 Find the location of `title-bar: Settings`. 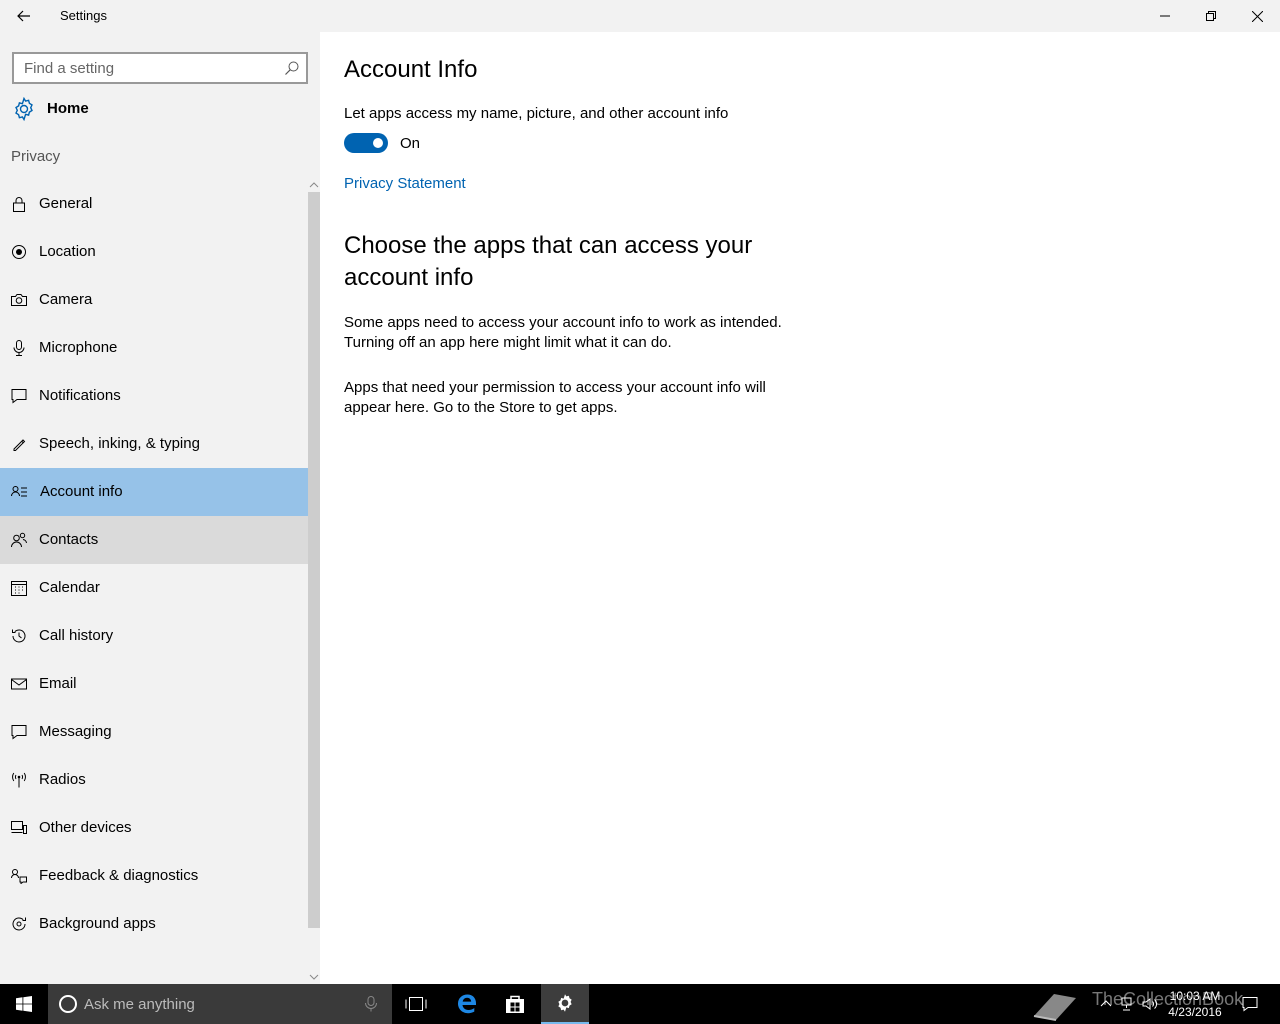

title-bar: Settings is located at coordinates (640, 16).